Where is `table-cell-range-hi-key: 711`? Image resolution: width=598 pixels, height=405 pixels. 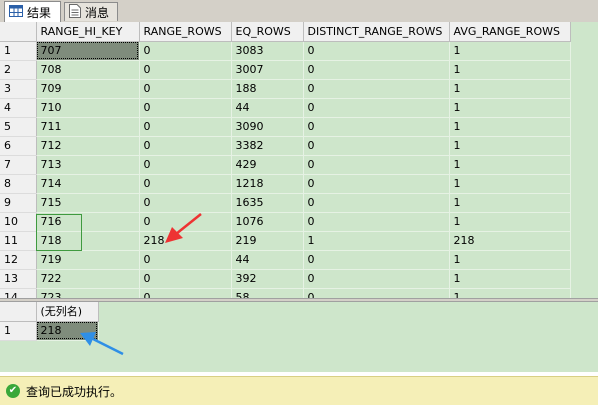
table-cell-range-hi-key: 711 is located at coordinates (88, 127).